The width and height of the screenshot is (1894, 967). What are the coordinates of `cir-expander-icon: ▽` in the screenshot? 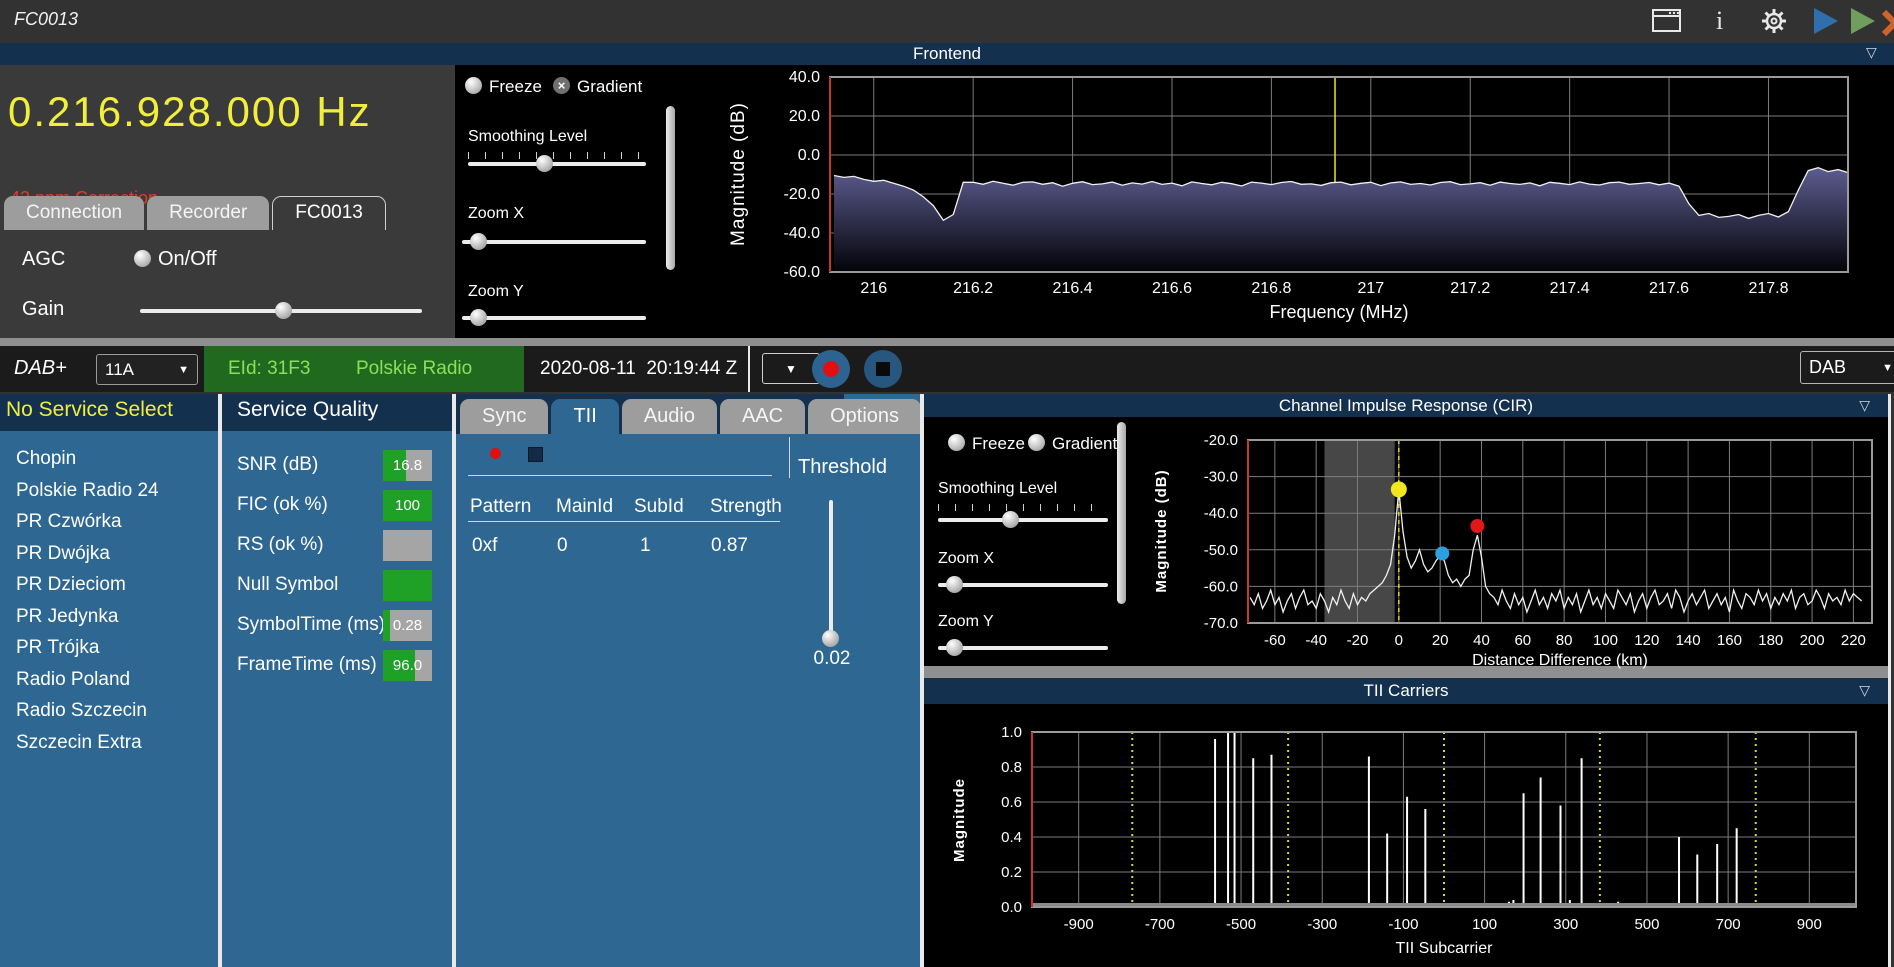 It's located at (1864, 405).